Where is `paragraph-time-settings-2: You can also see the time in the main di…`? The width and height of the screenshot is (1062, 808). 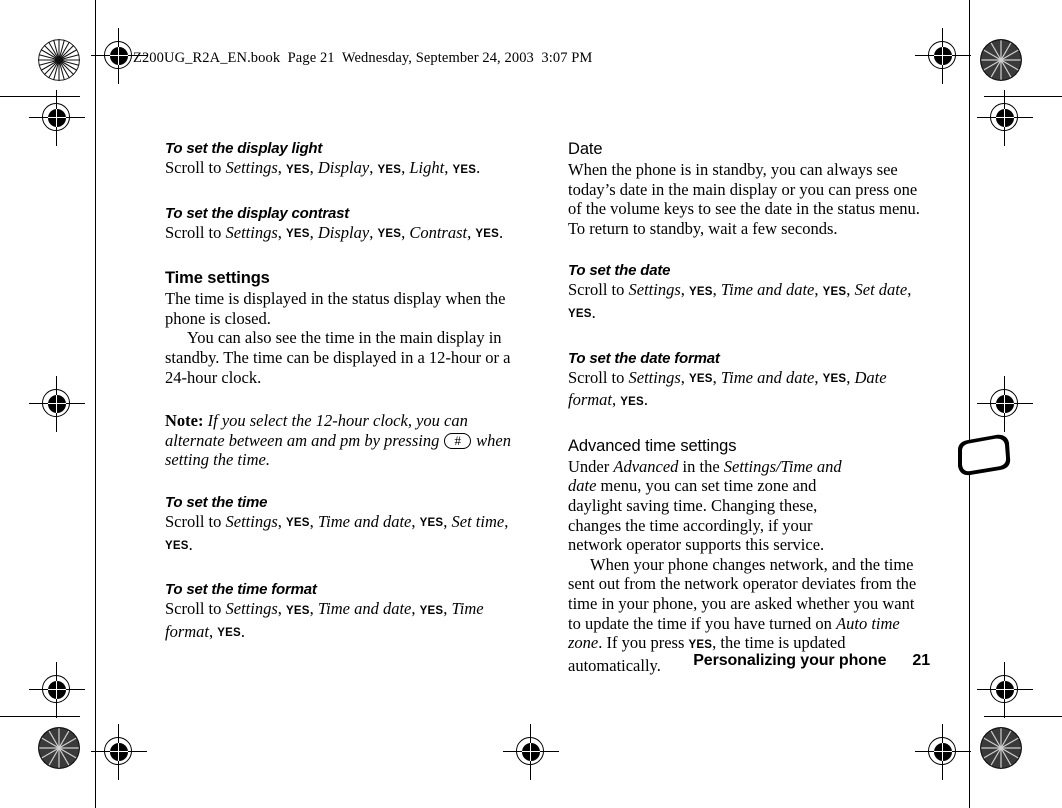 paragraph-time-settings-2: You can also see the time in the main di… is located at coordinates (338, 357).